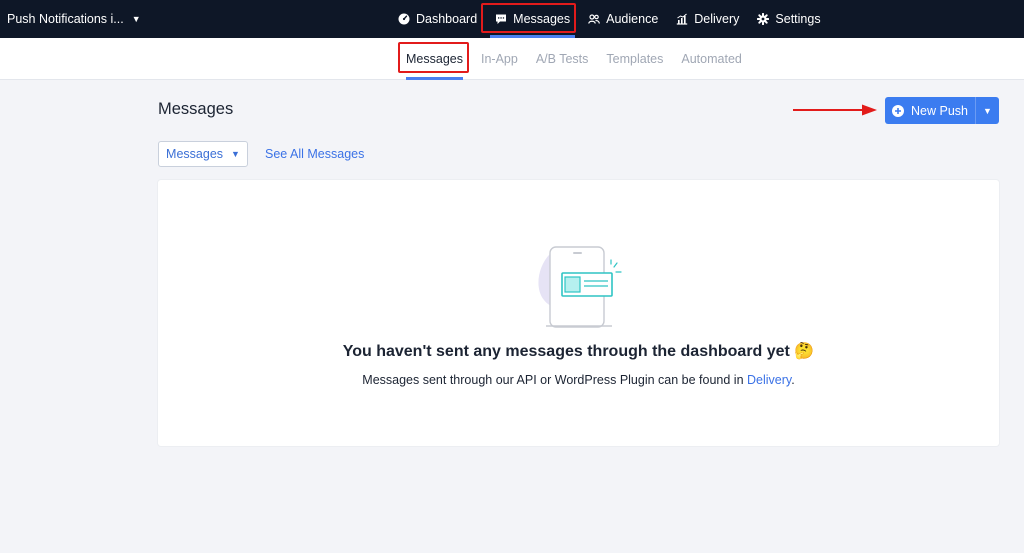 The image size is (1024, 553). Describe the element at coordinates (835, 110) in the screenshot. I see `annotation-arrow-icon` at that location.